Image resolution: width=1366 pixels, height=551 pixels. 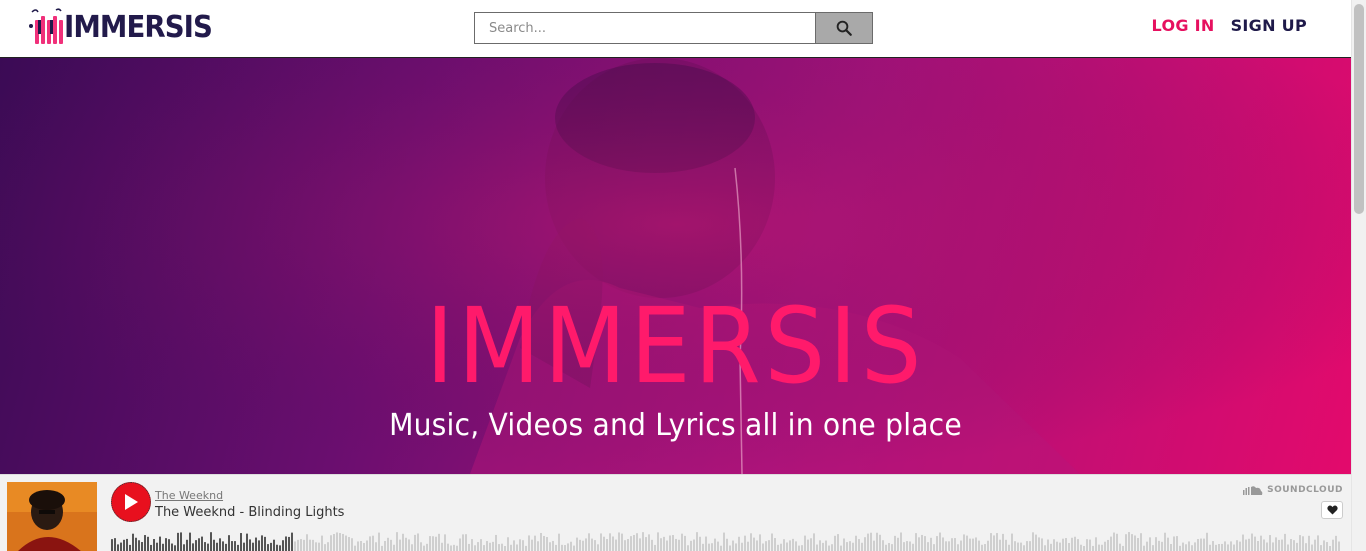 I want to click on track-artwork, so click(x=52, y=516).